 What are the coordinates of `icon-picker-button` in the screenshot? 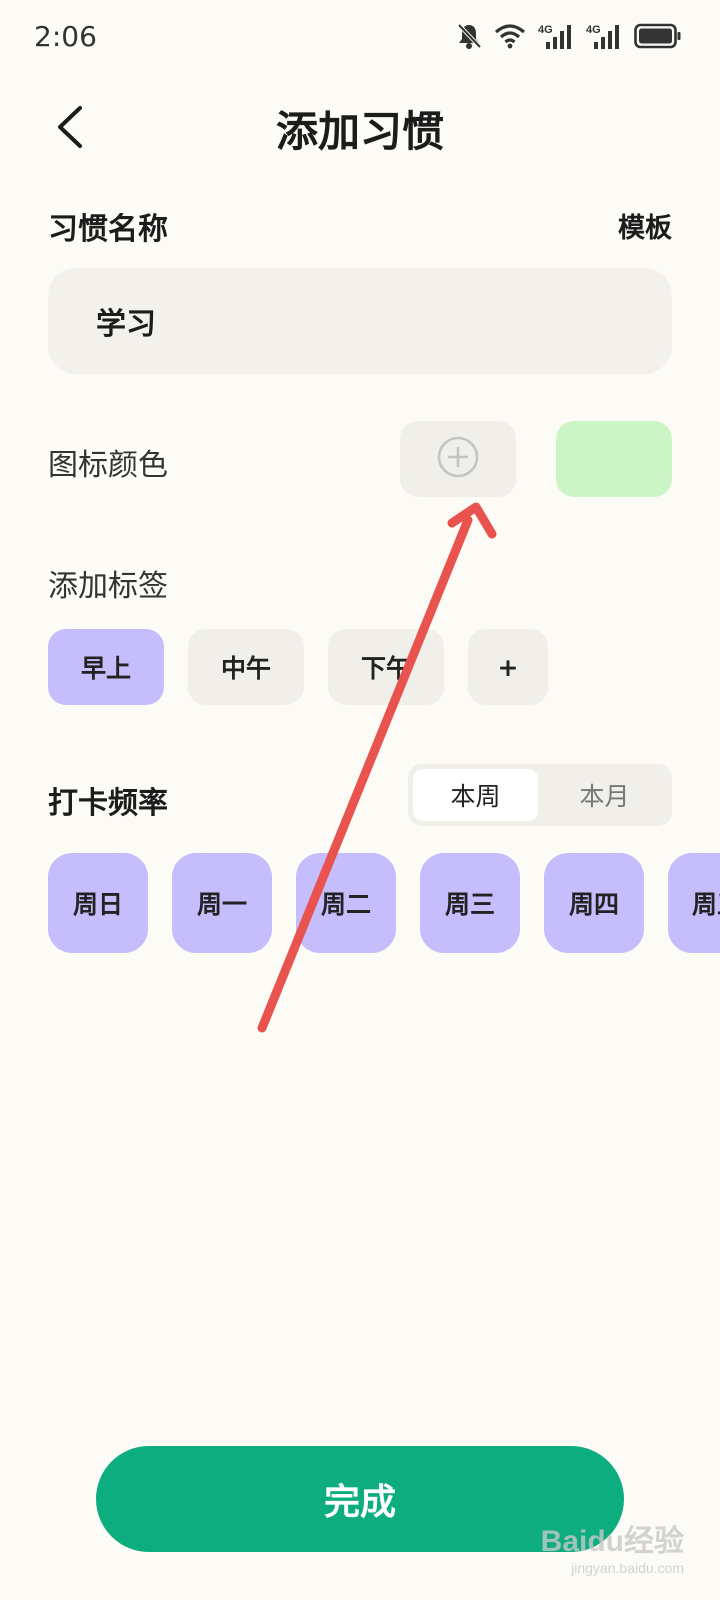 It's located at (458, 459).